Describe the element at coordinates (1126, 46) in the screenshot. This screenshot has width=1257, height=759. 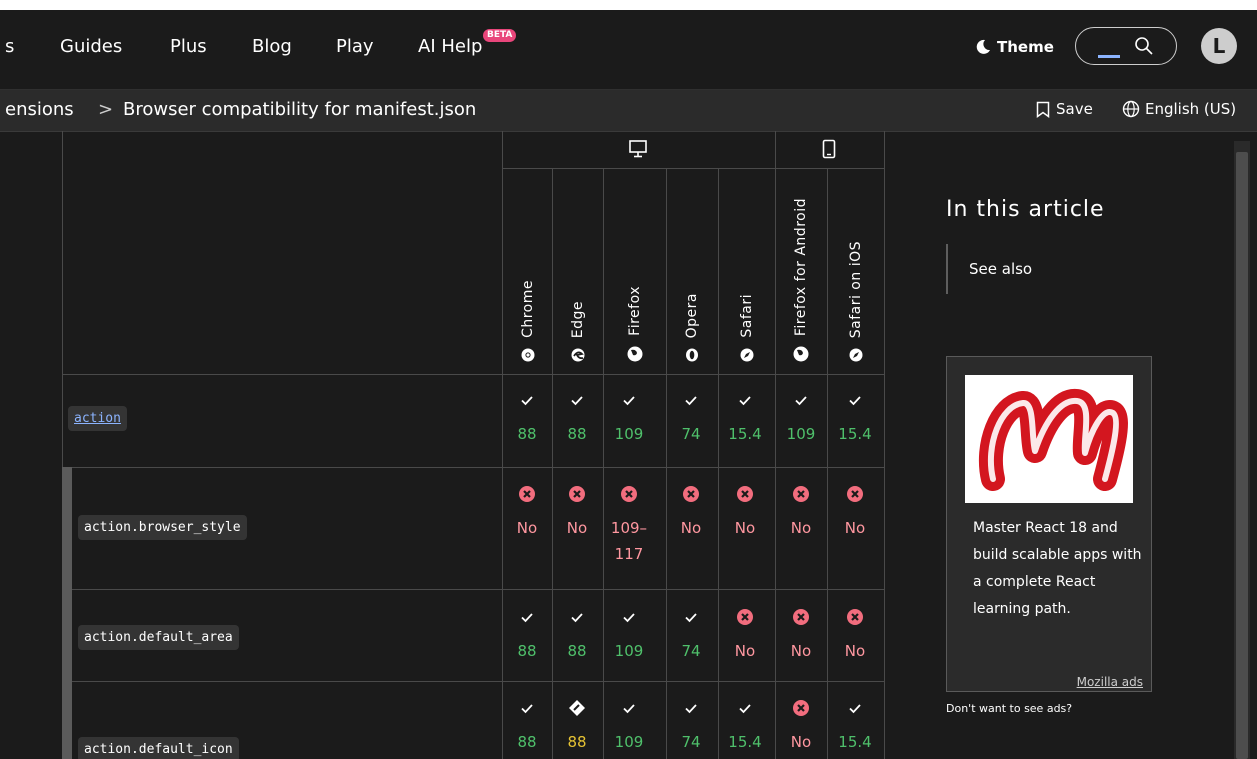
I see `search-input` at that location.